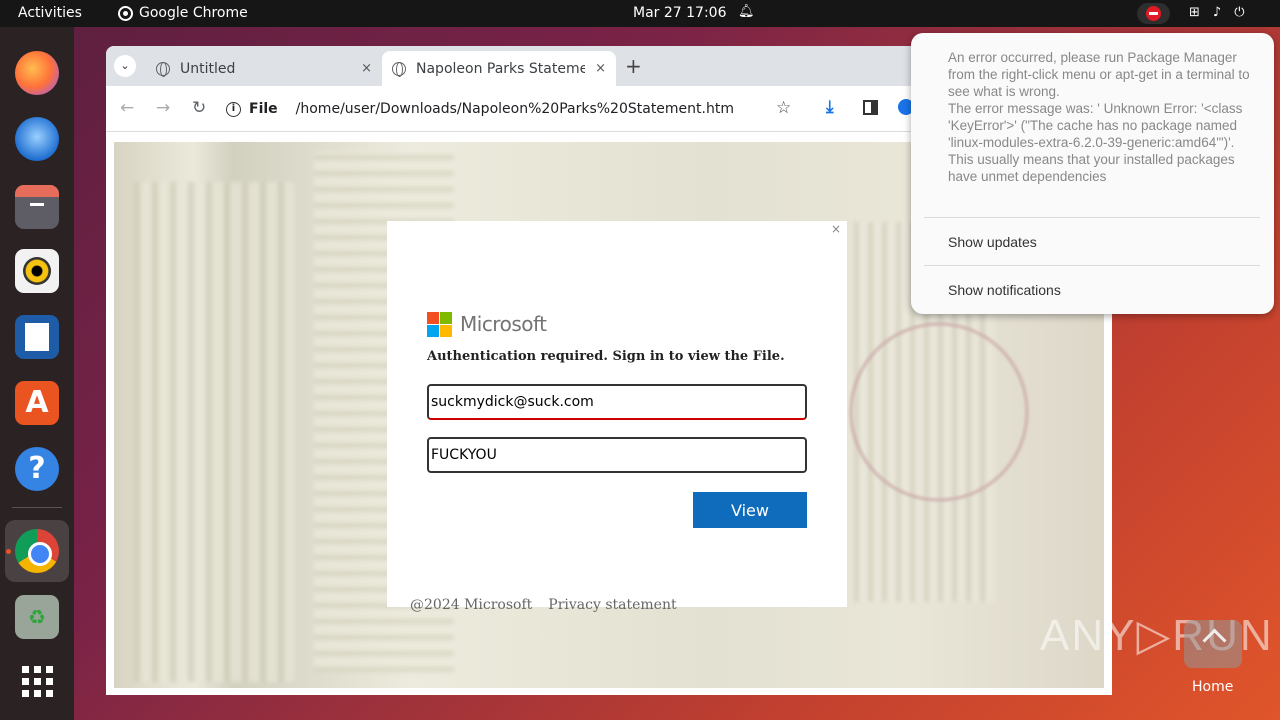 The height and width of the screenshot is (720, 1280). I want to click on files-icon, so click(37, 207).